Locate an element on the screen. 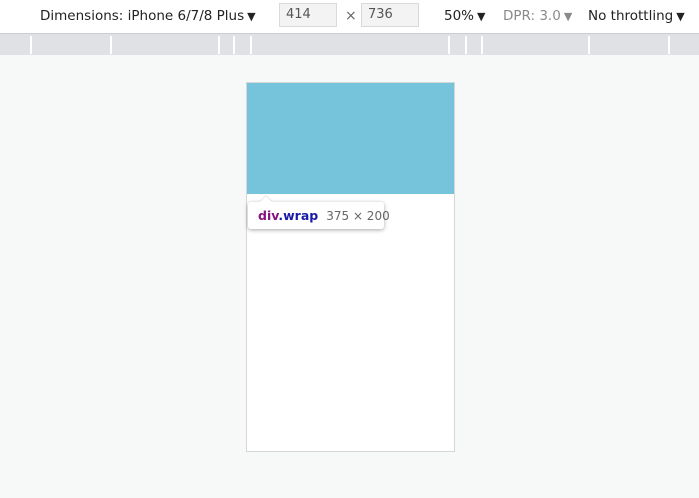  media-query-ruler is located at coordinates (349, 44).